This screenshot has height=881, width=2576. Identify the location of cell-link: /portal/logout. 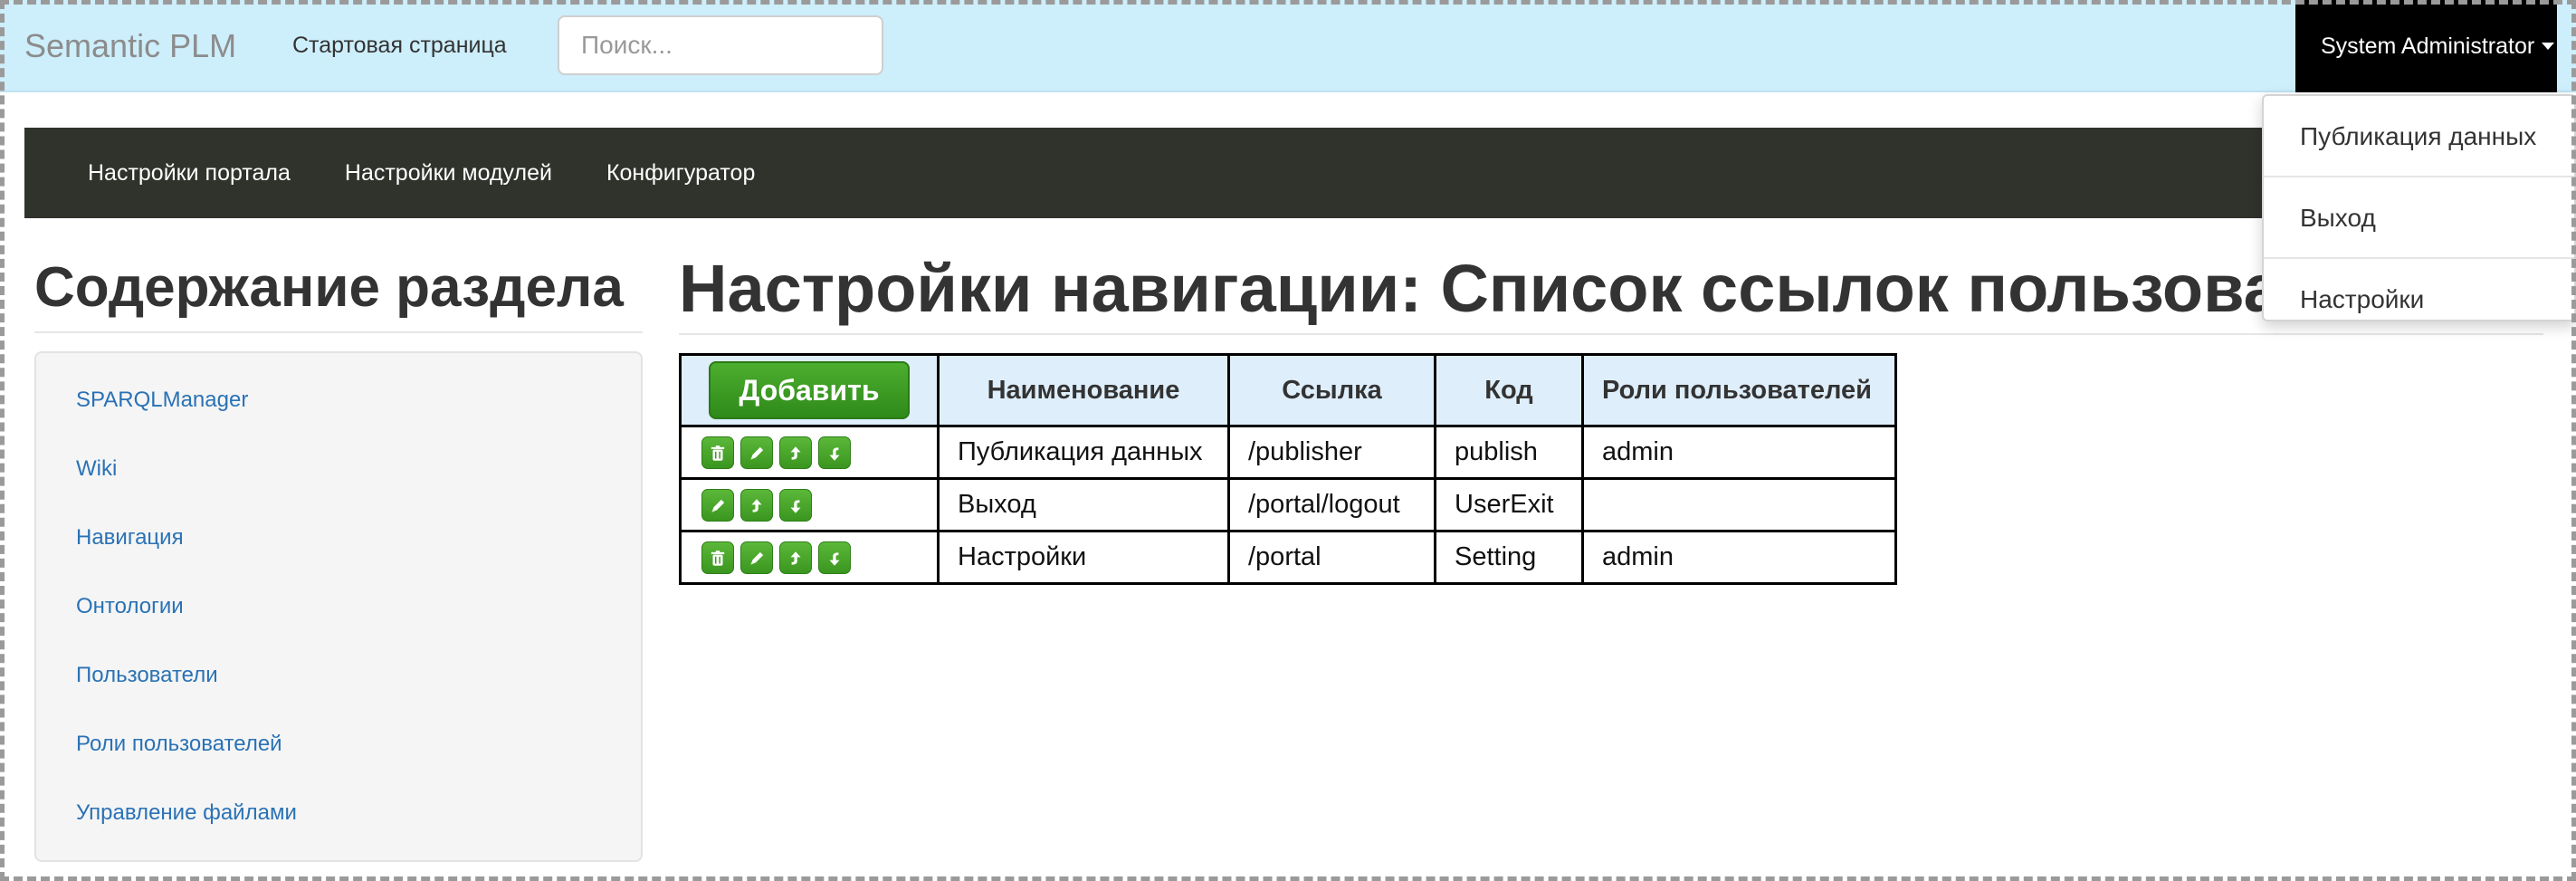
(1331, 504).